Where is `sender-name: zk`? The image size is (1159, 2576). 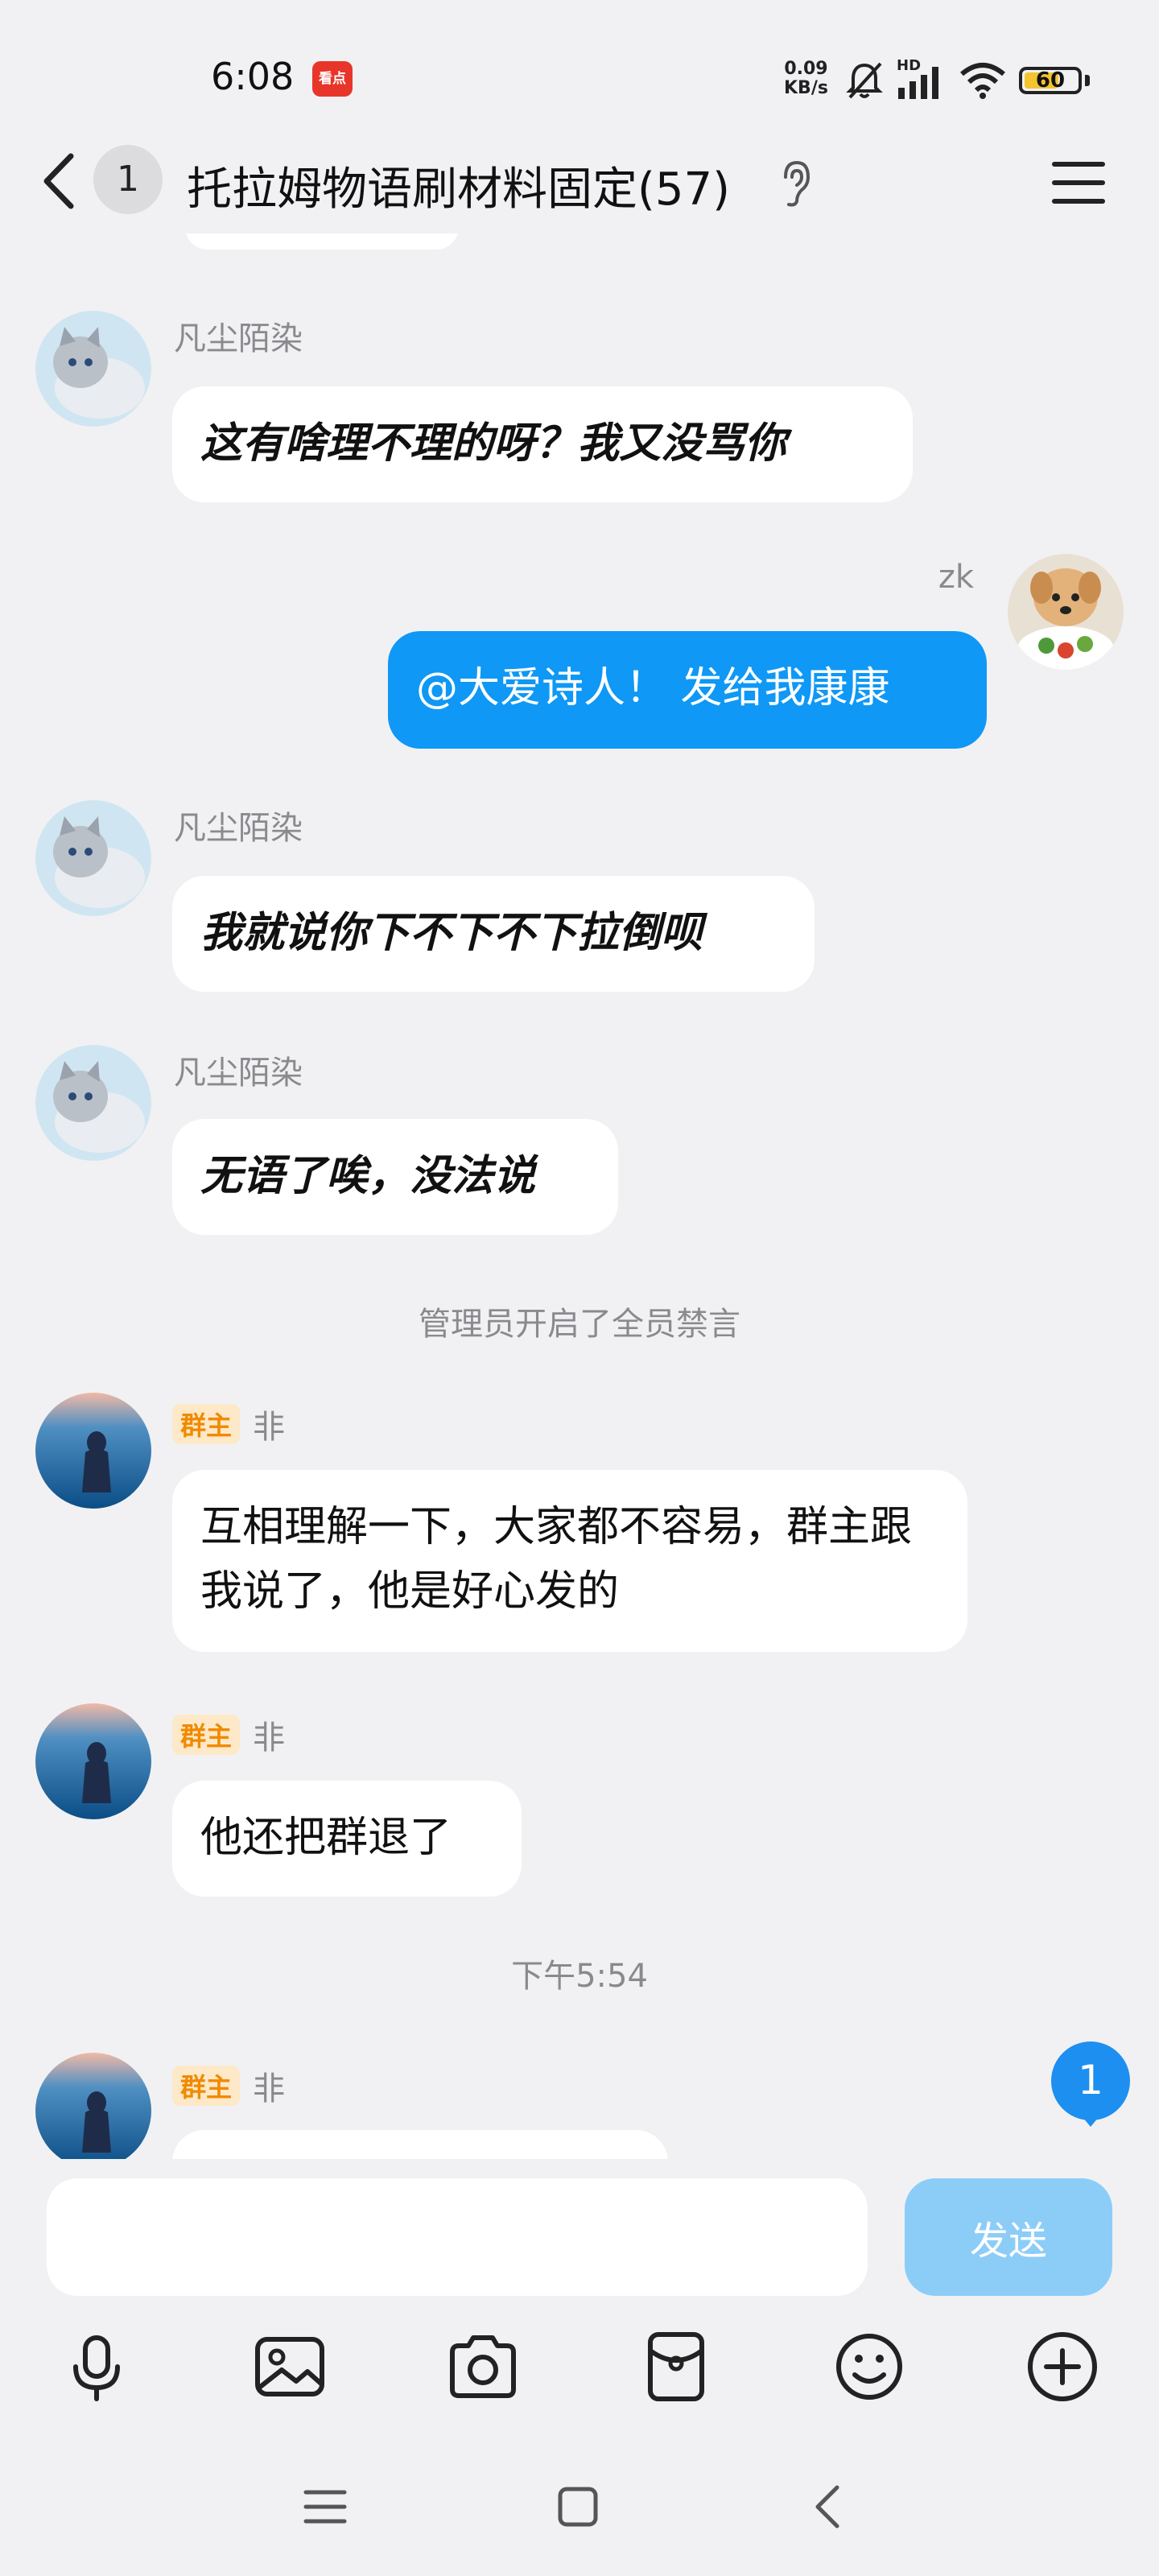 sender-name: zk is located at coordinates (956, 577).